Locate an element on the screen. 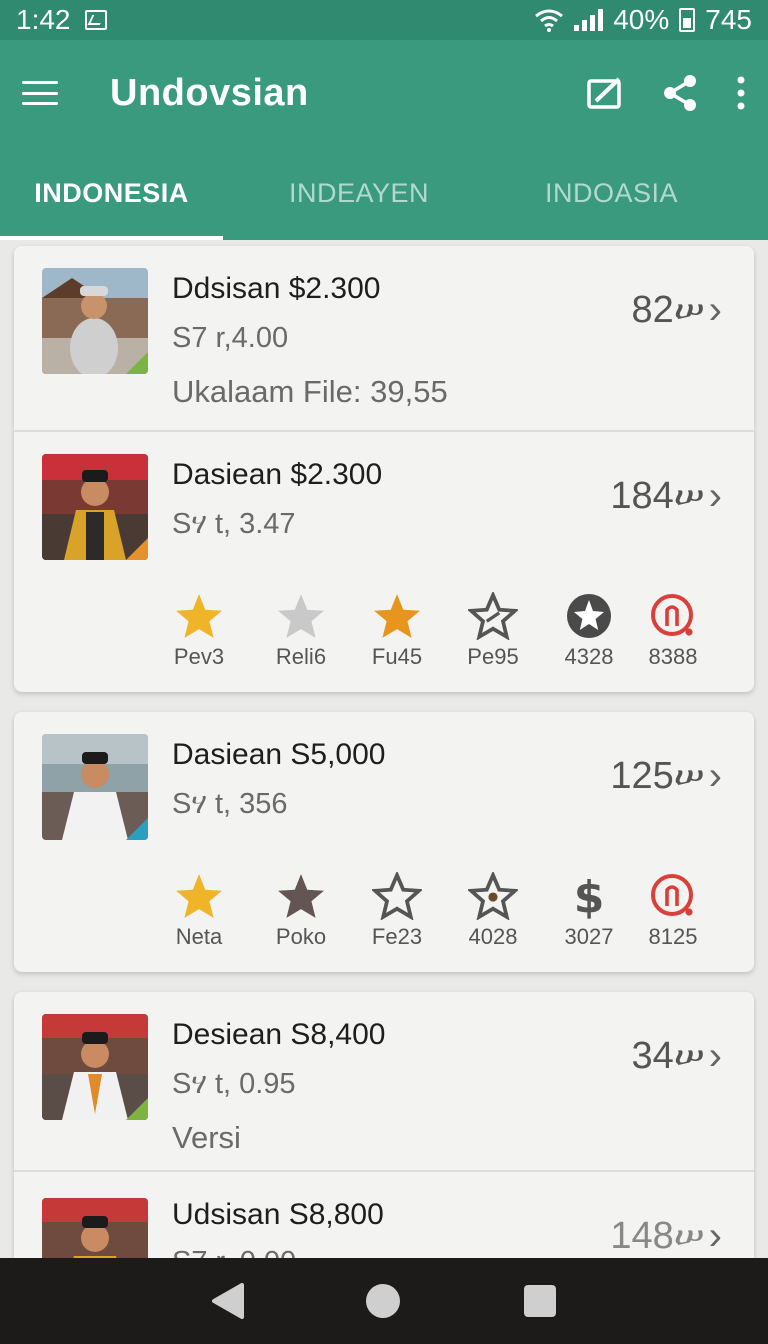 The width and height of the screenshot is (768, 1344). tab-bar: INDONESIA INDEAYEN INDOASIA is located at coordinates (384, 193).